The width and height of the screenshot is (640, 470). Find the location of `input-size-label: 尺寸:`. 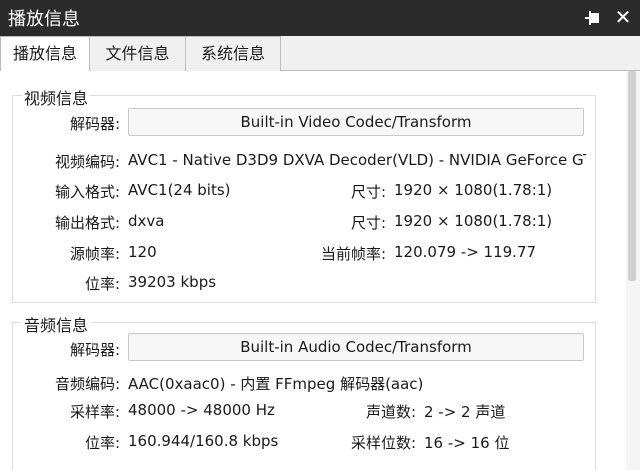

input-size-label: 尺寸: is located at coordinates (368, 192).